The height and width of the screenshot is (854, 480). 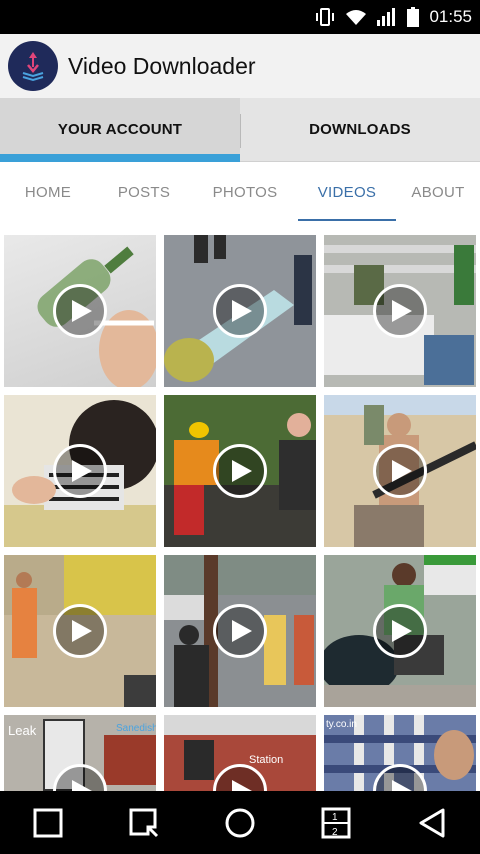 What do you see at coordinates (341, 724) in the screenshot?
I see `shirt-label: ty.co.in` at bounding box center [341, 724].